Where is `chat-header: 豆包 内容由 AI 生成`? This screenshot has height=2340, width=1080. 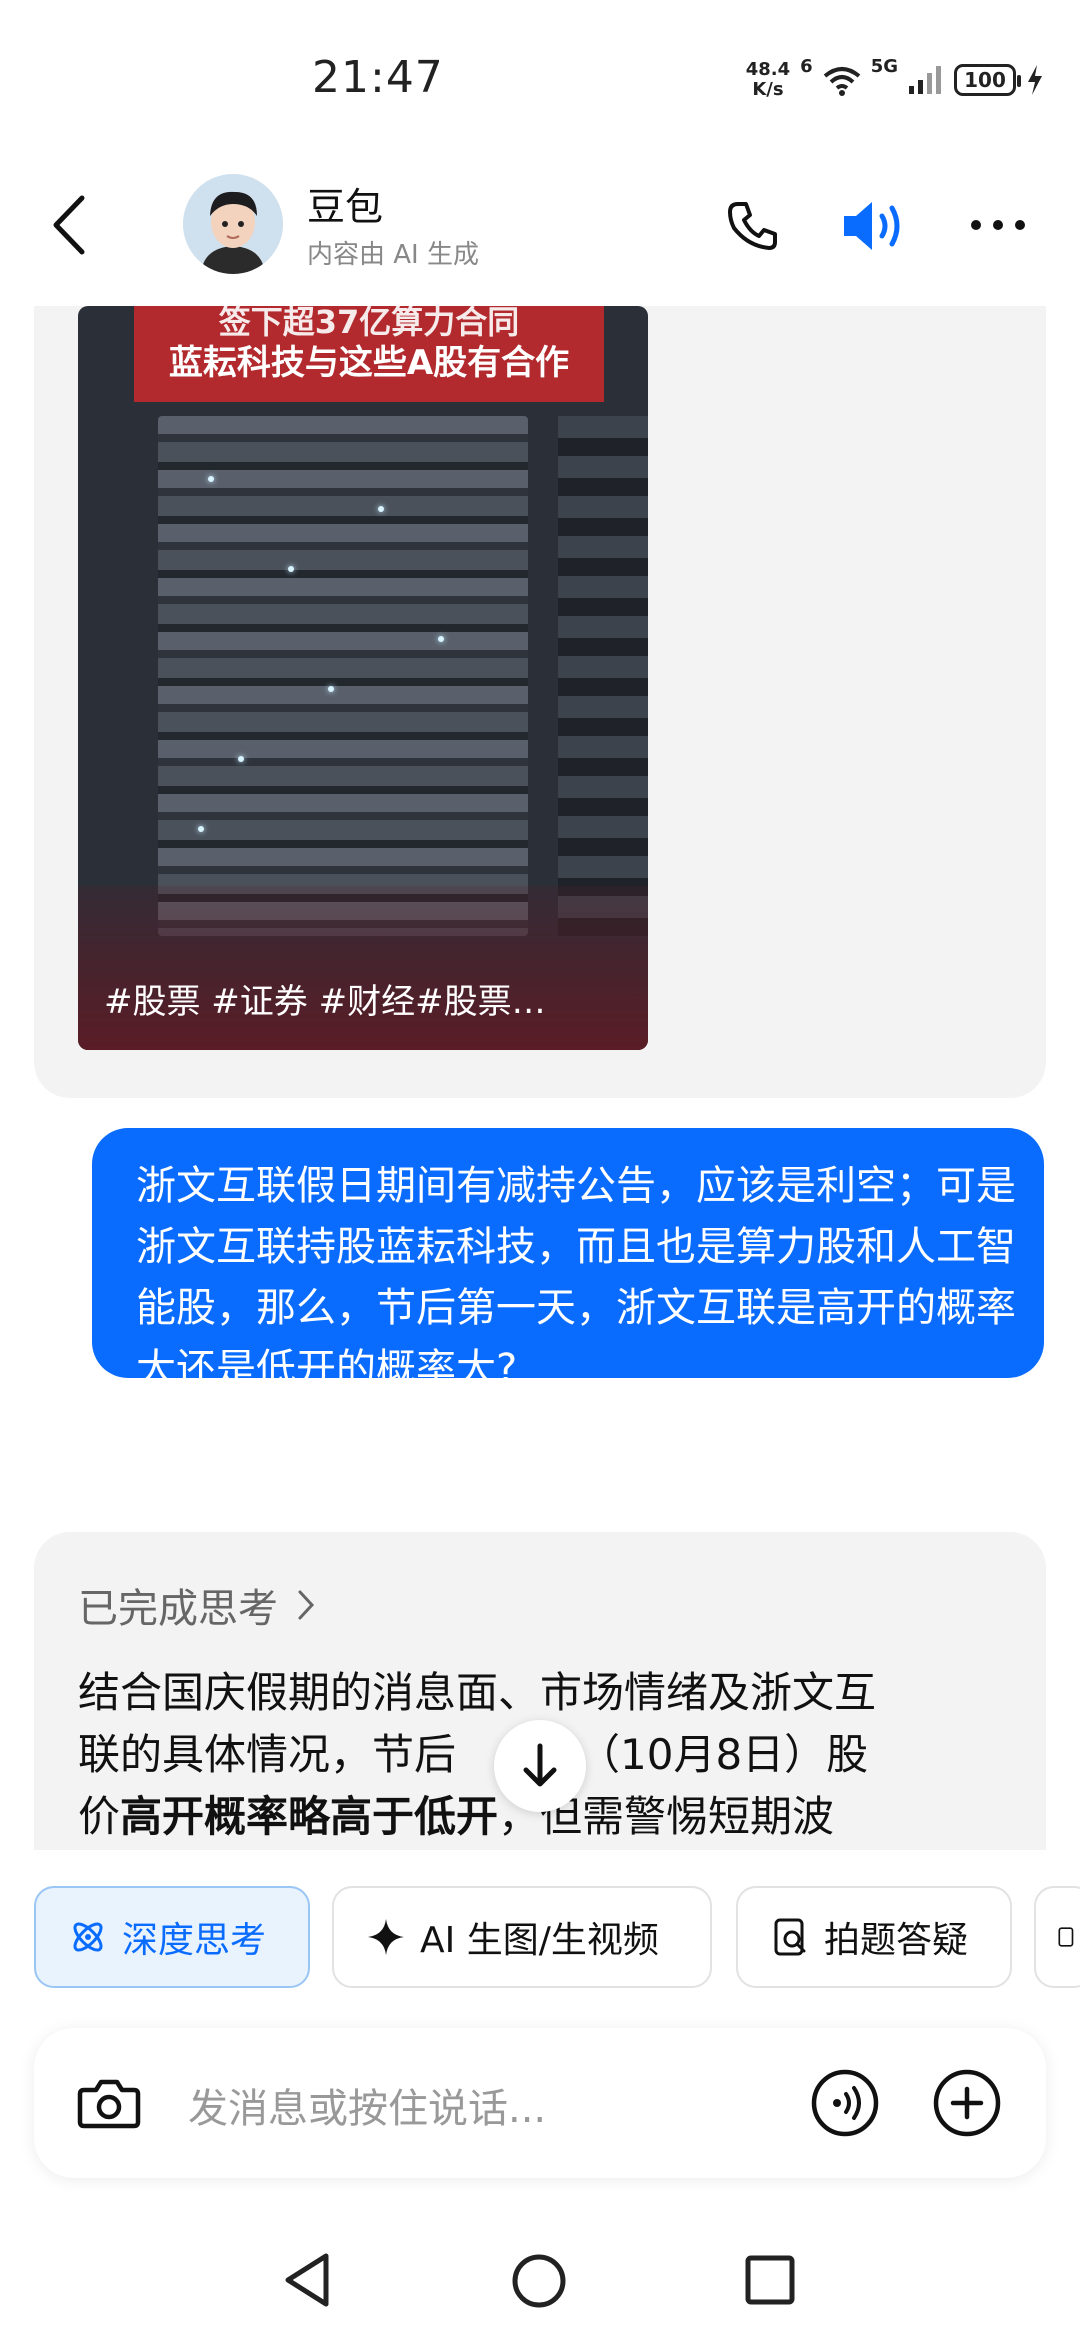
chat-header: 豆包 内容由 AI 生成 is located at coordinates (540, 225).